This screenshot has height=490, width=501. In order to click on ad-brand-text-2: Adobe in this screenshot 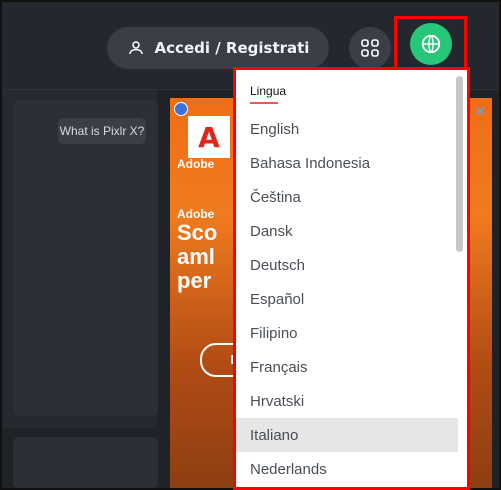, I will do `click(196, 214)`.